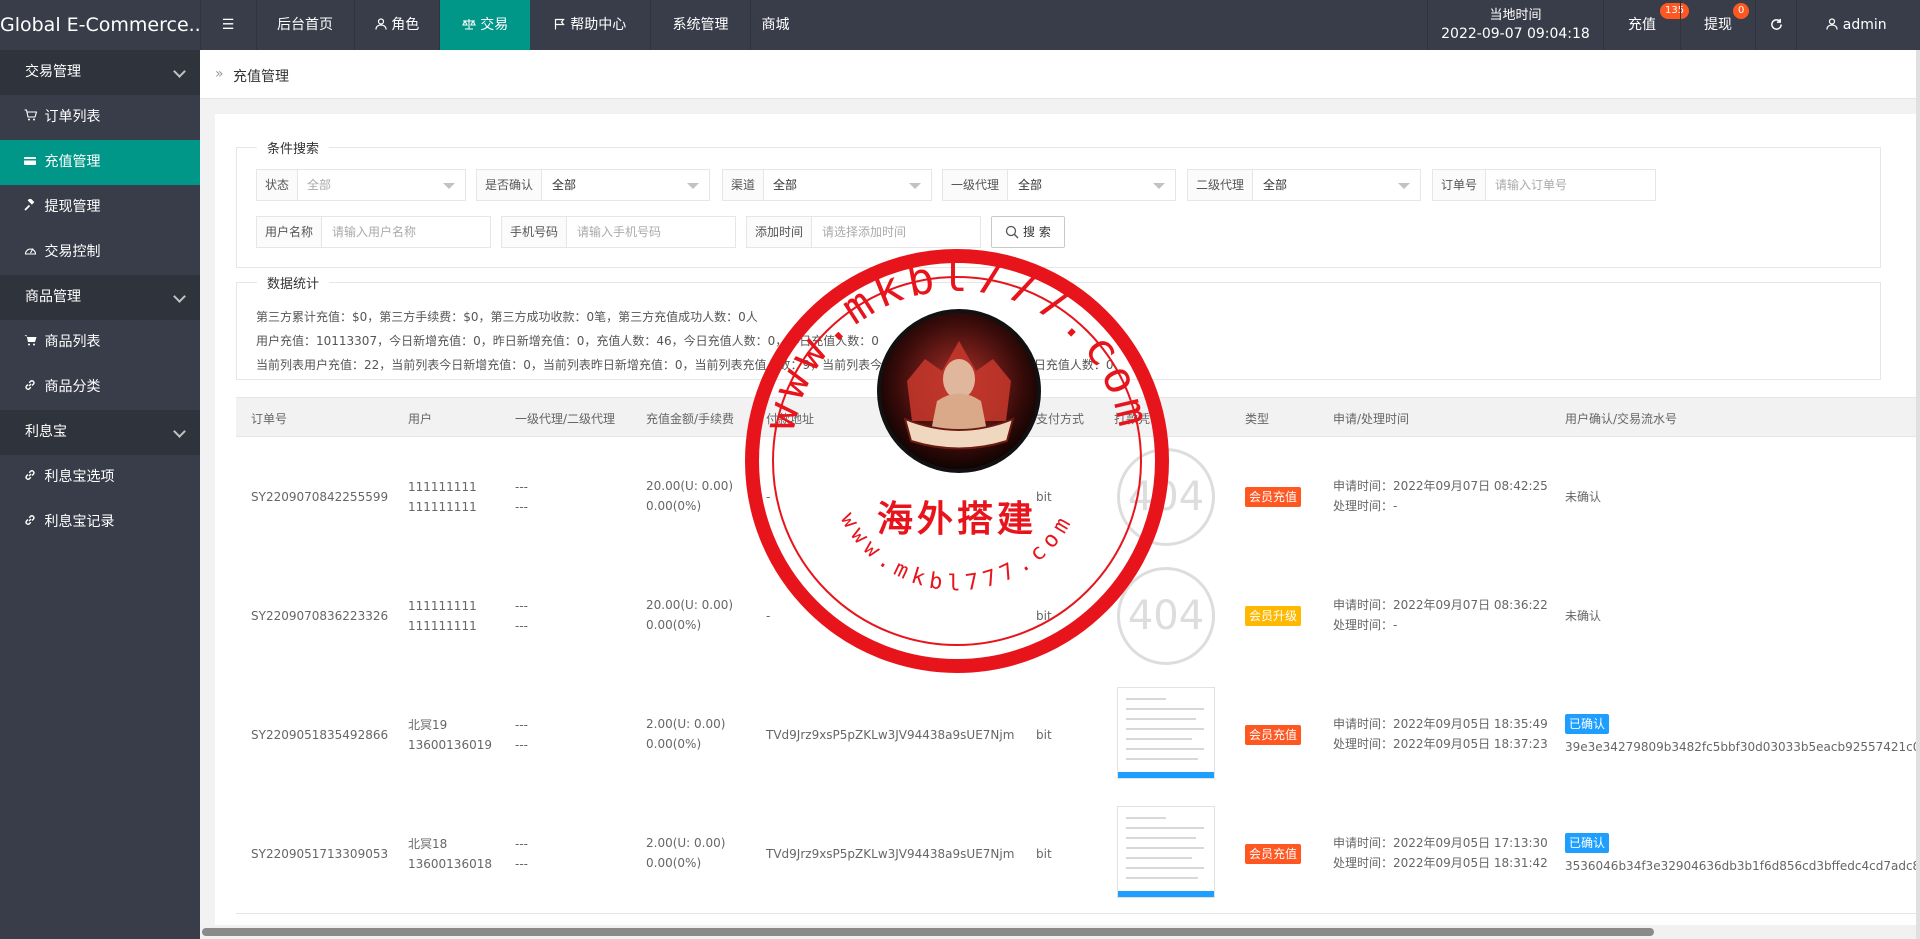 This screenshot has width=1920, height=939. I want to click on nav-item-shop: 商城, so click(775, 25).